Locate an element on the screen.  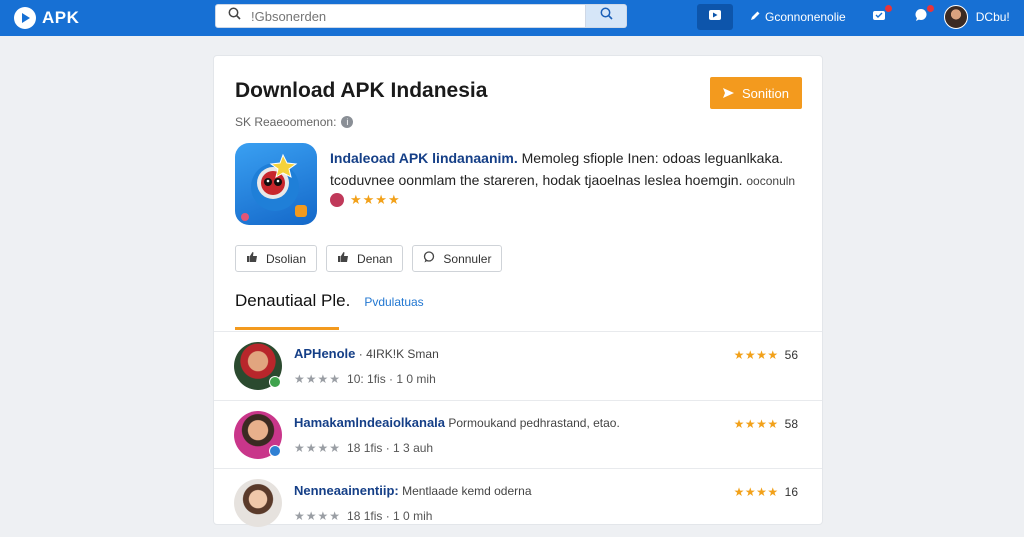
item-rating: ★★★★ 56 is located at coordinates (766, 355).